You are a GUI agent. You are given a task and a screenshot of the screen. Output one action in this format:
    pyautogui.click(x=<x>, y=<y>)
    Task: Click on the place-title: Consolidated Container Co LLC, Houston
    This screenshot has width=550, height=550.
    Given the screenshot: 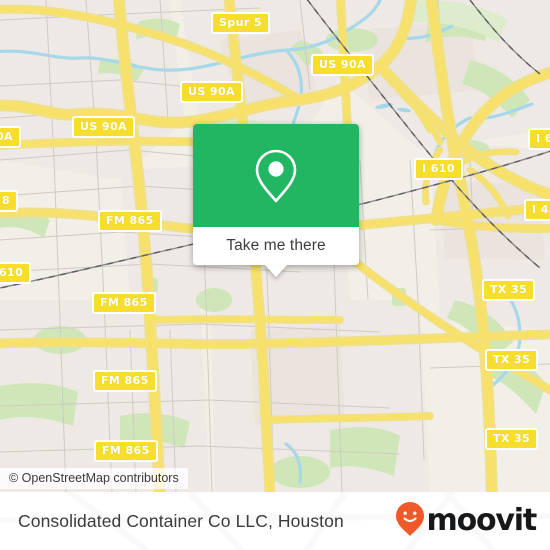 What is the action you would take?
    pyautogui.click(x=181, y=520)
    